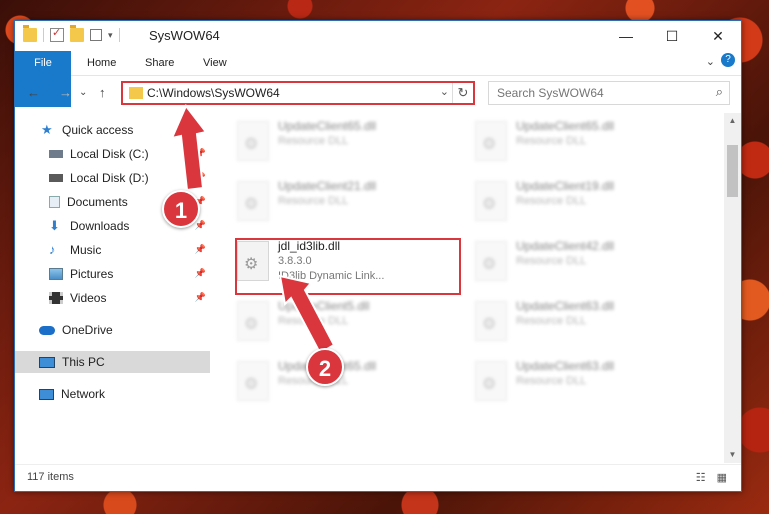  Describe the element at coordinates (181, 209) in the screenshot. I see `callout-badge-1: 1` at that location.